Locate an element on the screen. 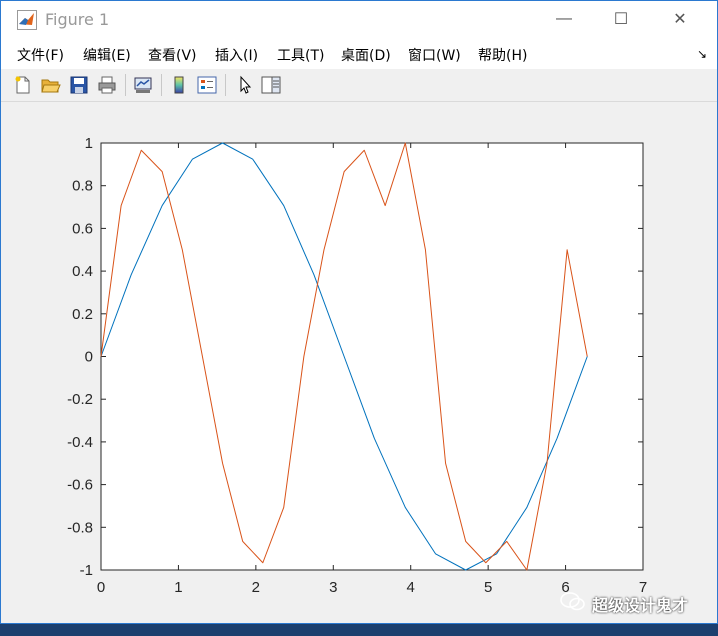  menu-file: 文件(F) is located at coordinates (40, 55).